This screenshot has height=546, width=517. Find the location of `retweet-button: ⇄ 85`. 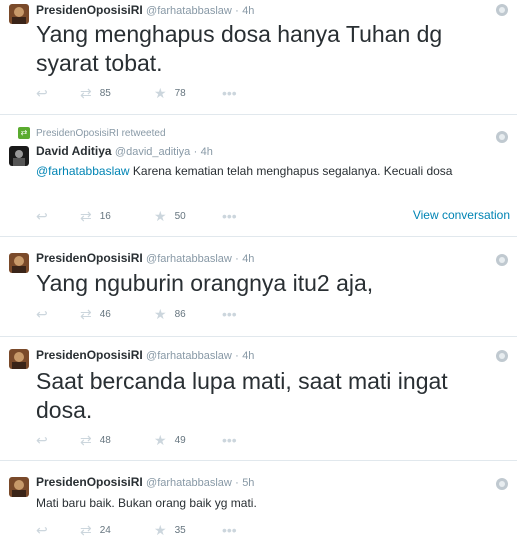

retweet-button: ⇄ 85 is located at coordinates (95, 93).